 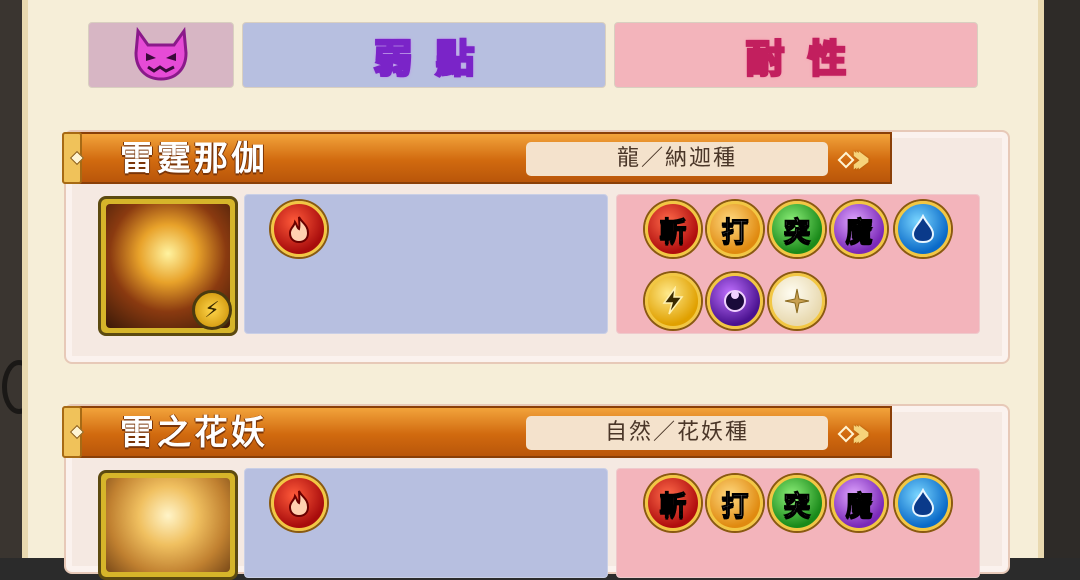 What do you see at coordinates (735, 301) in the screenshot?
I see `dark-icon` at bounding box center [735, 301].